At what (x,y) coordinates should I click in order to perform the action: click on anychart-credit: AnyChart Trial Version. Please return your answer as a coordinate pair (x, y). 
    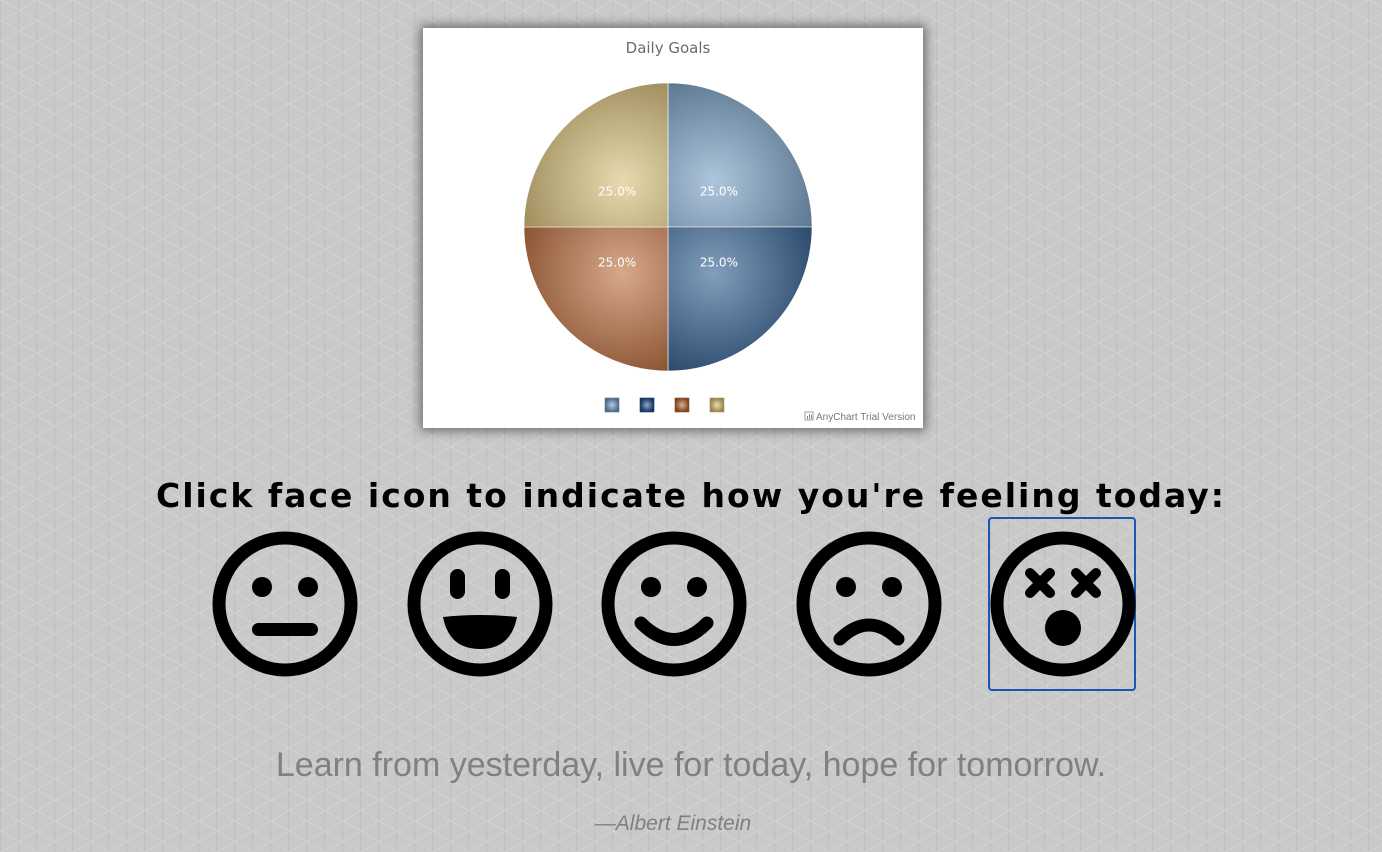
    Looking at the image, I should click on (860, 417).